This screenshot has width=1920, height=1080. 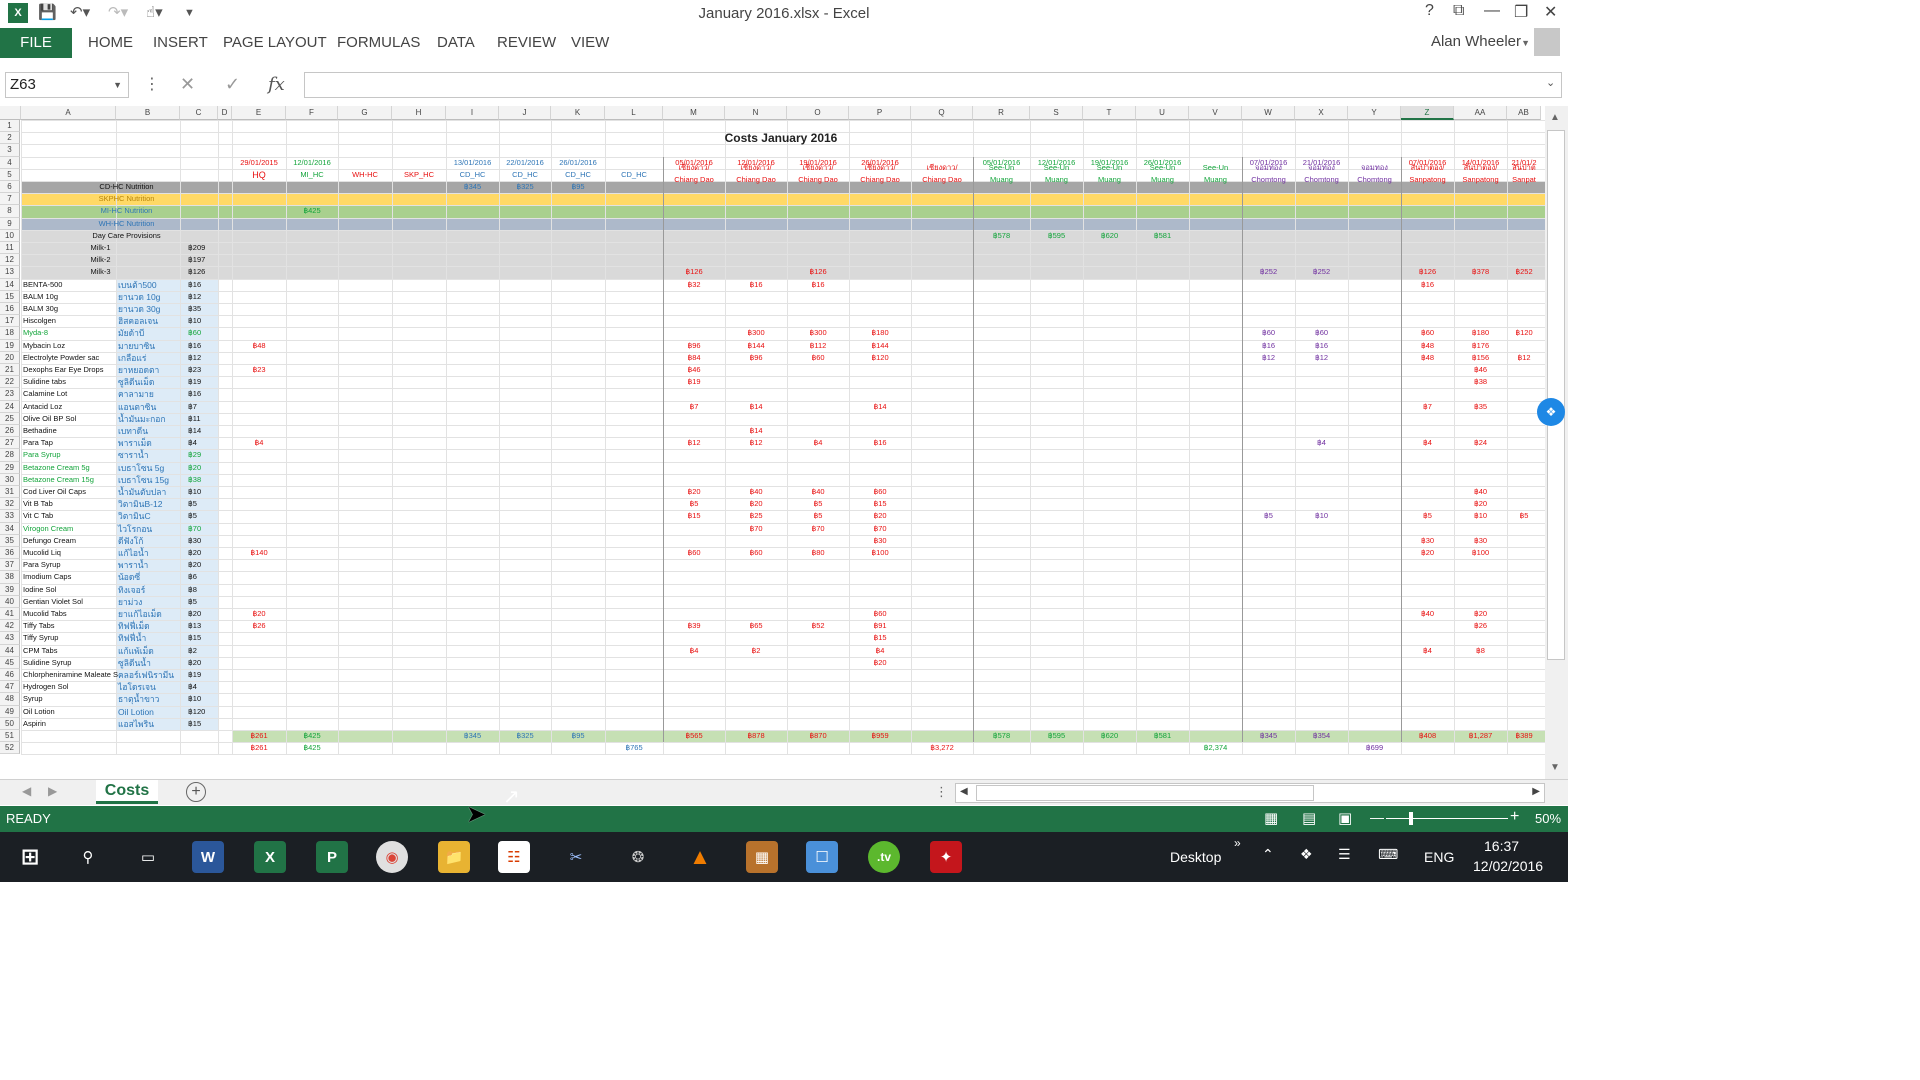 I want to click on cost-cell: ฿126, so click(x=694, y=272).